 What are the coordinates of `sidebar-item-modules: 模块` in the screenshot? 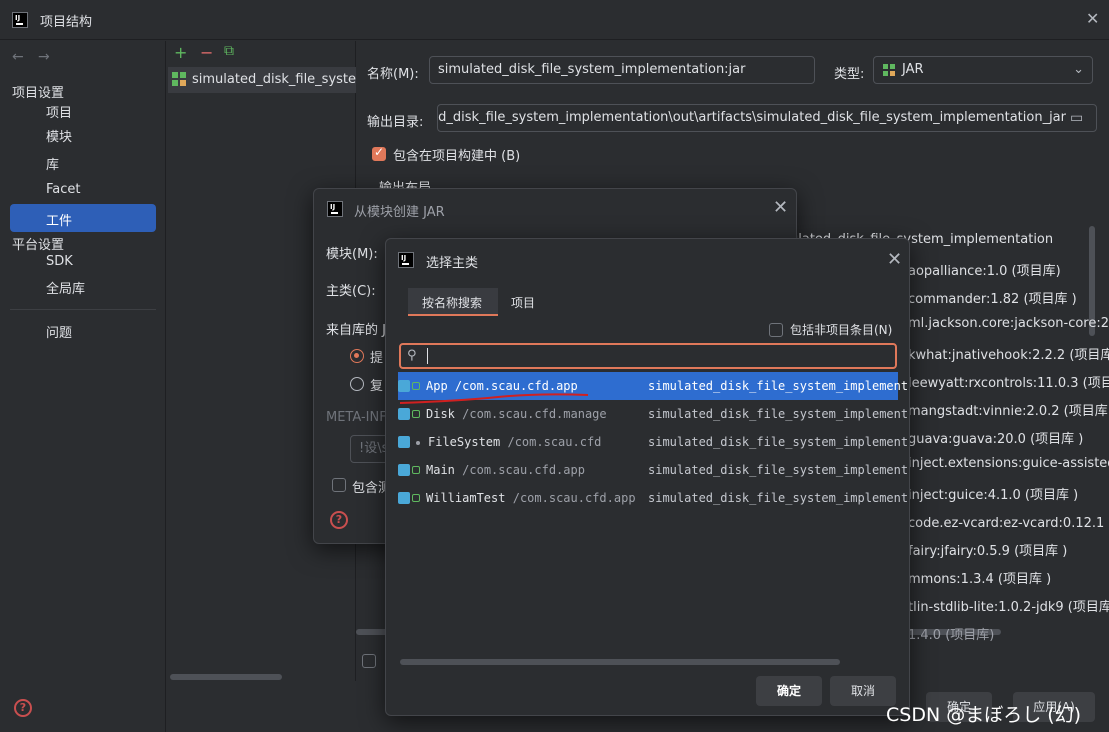 It's located at (59, 135).